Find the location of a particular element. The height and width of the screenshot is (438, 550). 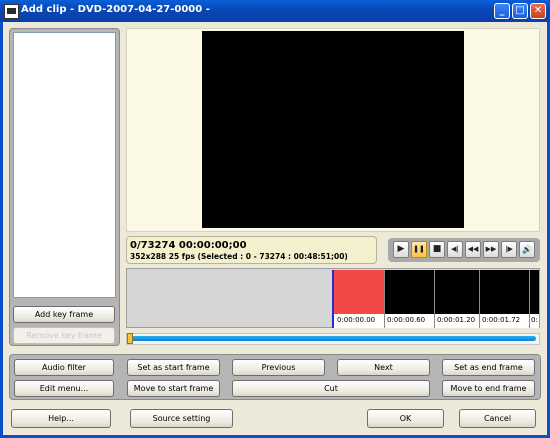

move-to-end-frame-button: Move to end frame is located at coordinates (488, 388).